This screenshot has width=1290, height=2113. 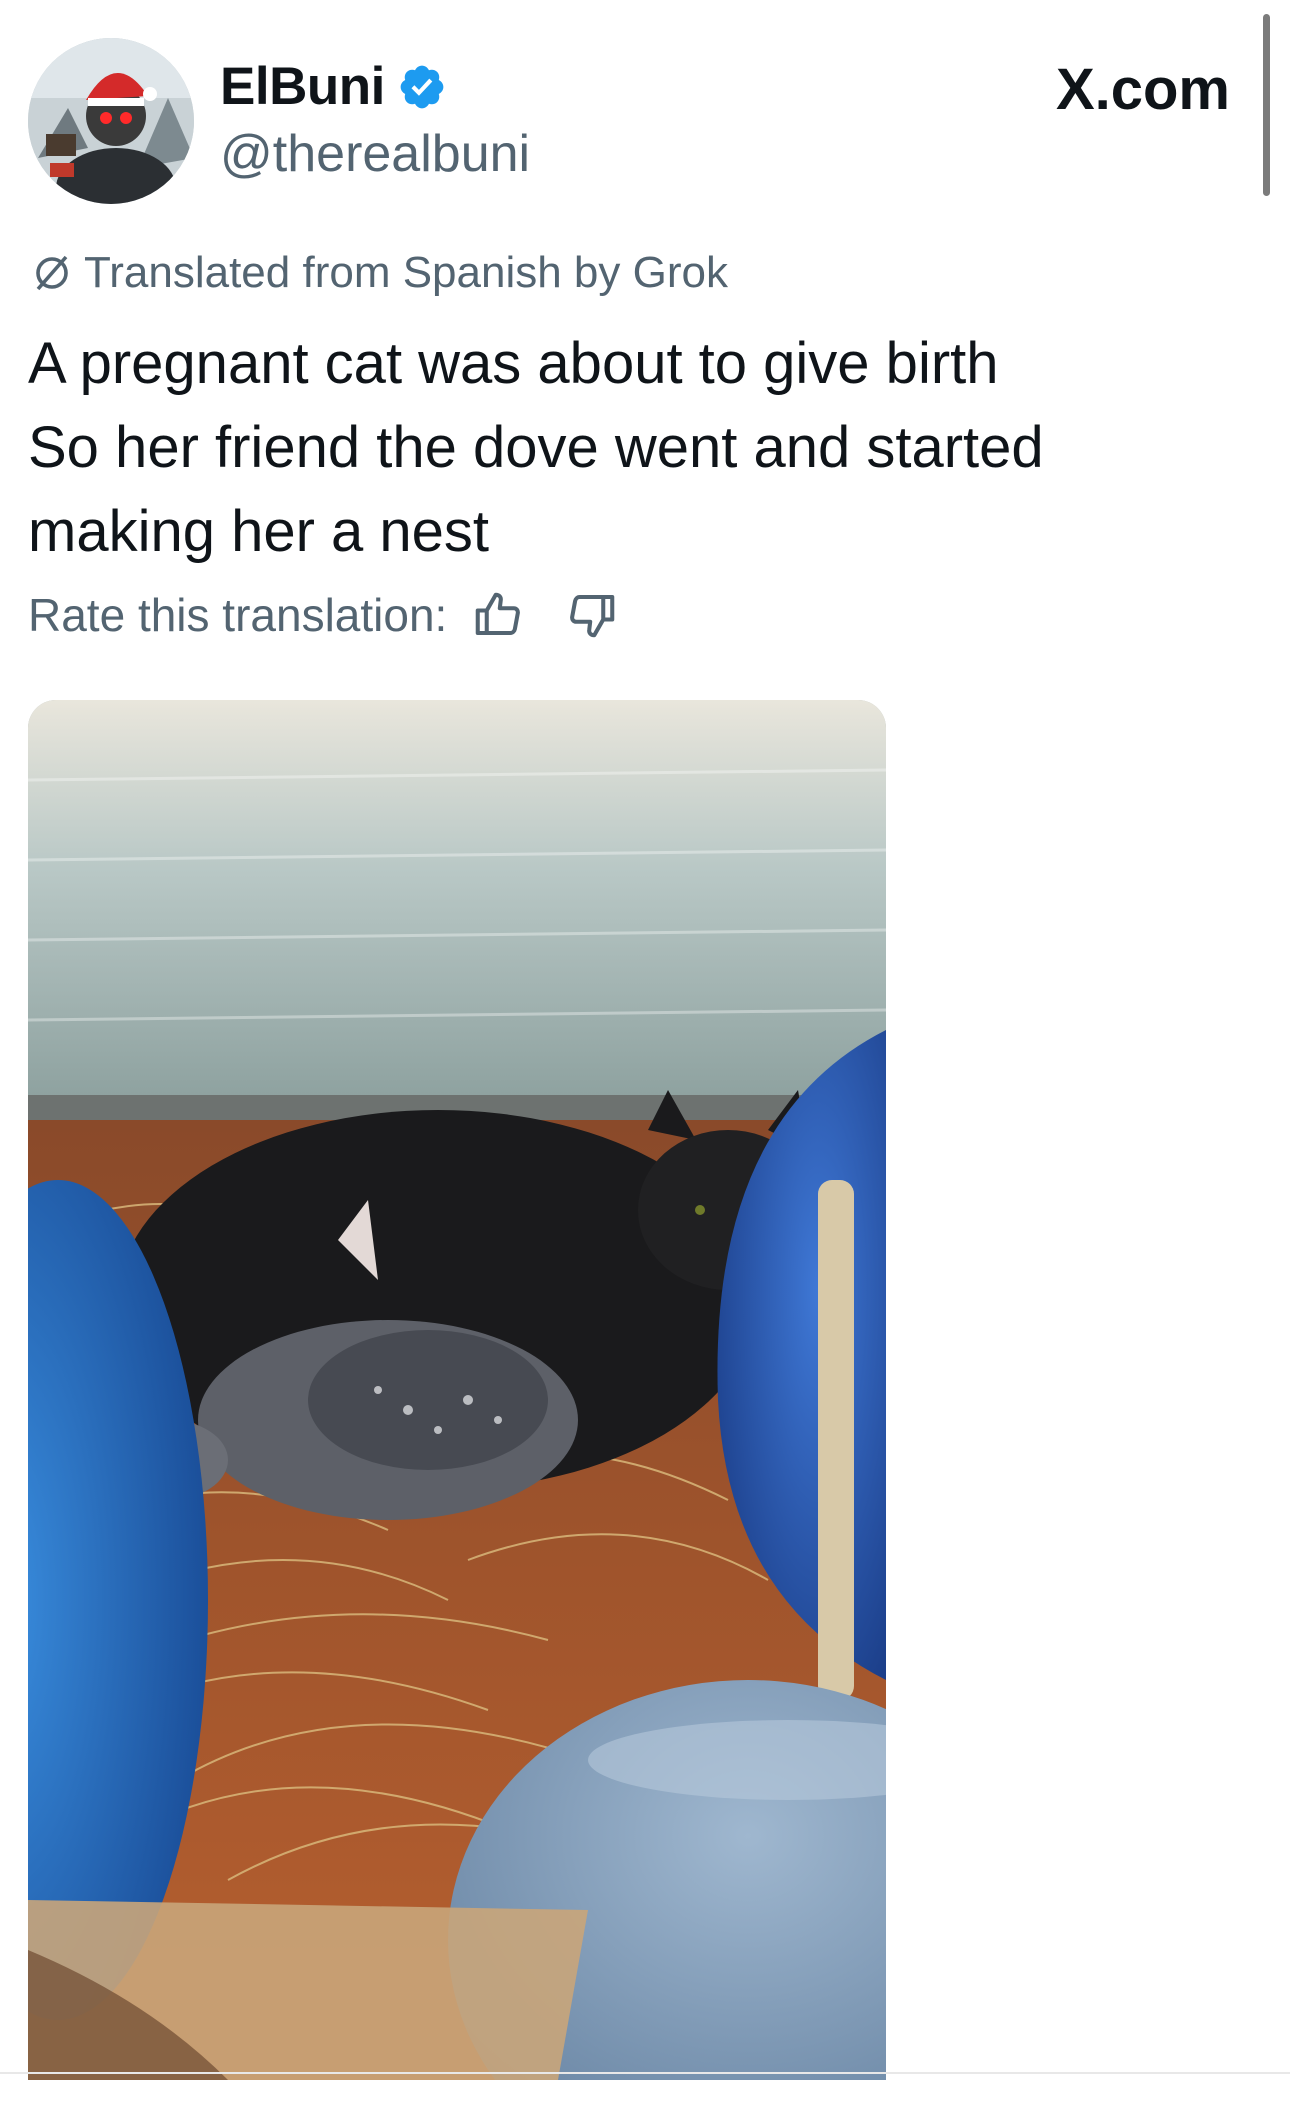 What do you see at coordinates (645, 2073) in the screenshot?
I see `divider` at bounding box center [645, 2073].